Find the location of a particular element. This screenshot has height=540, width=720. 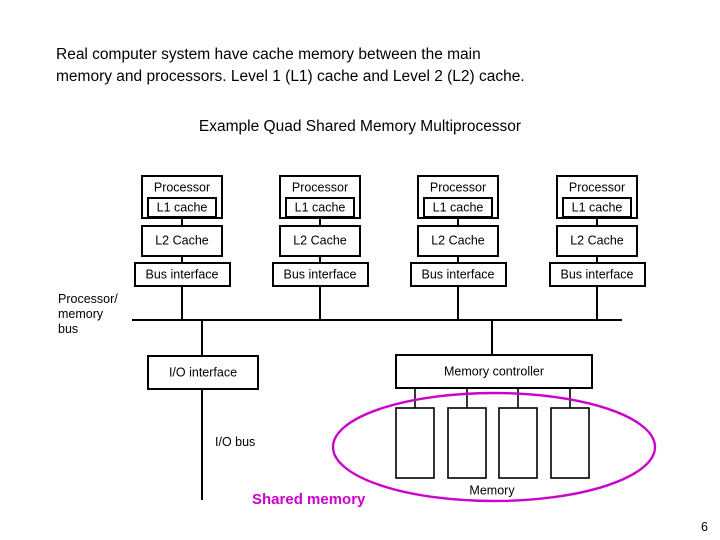

l2-cache-label-1: L2 Cache is located at coordinates (182, 240).